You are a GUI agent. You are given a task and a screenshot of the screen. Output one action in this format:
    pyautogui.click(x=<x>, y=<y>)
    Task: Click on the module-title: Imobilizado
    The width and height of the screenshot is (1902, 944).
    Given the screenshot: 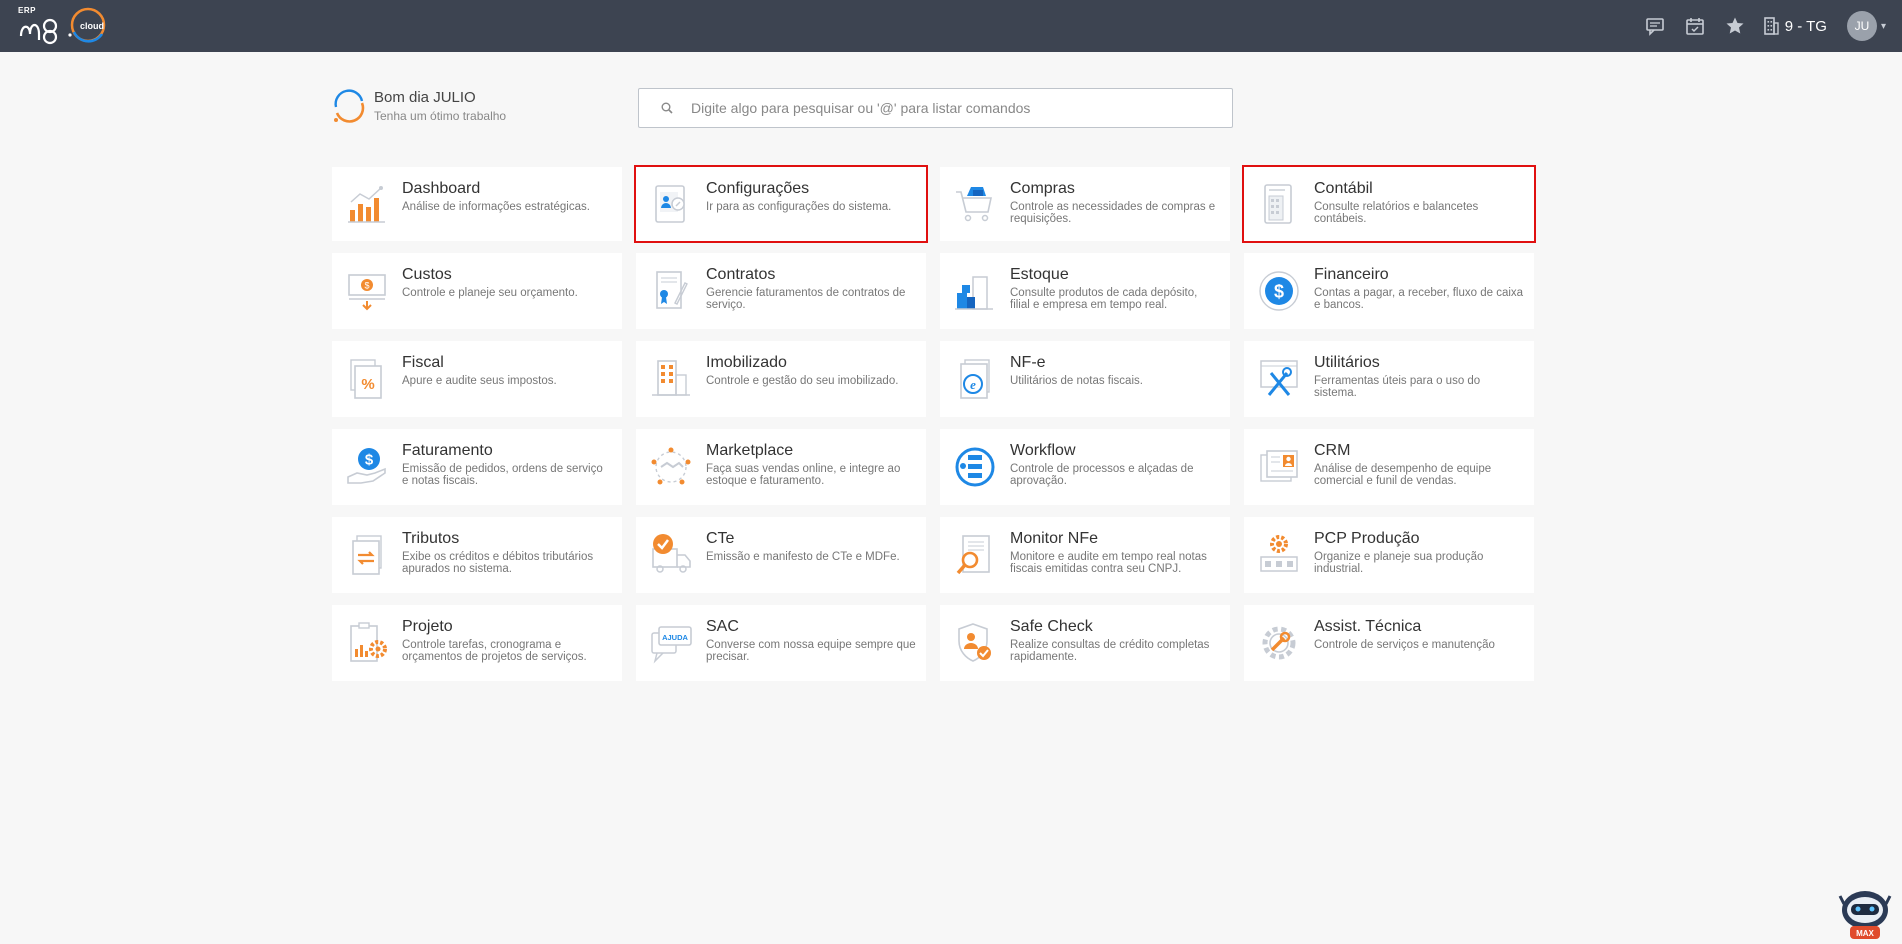 What is the action you would take?
    pyautogui.click(x=746, y=362)
    